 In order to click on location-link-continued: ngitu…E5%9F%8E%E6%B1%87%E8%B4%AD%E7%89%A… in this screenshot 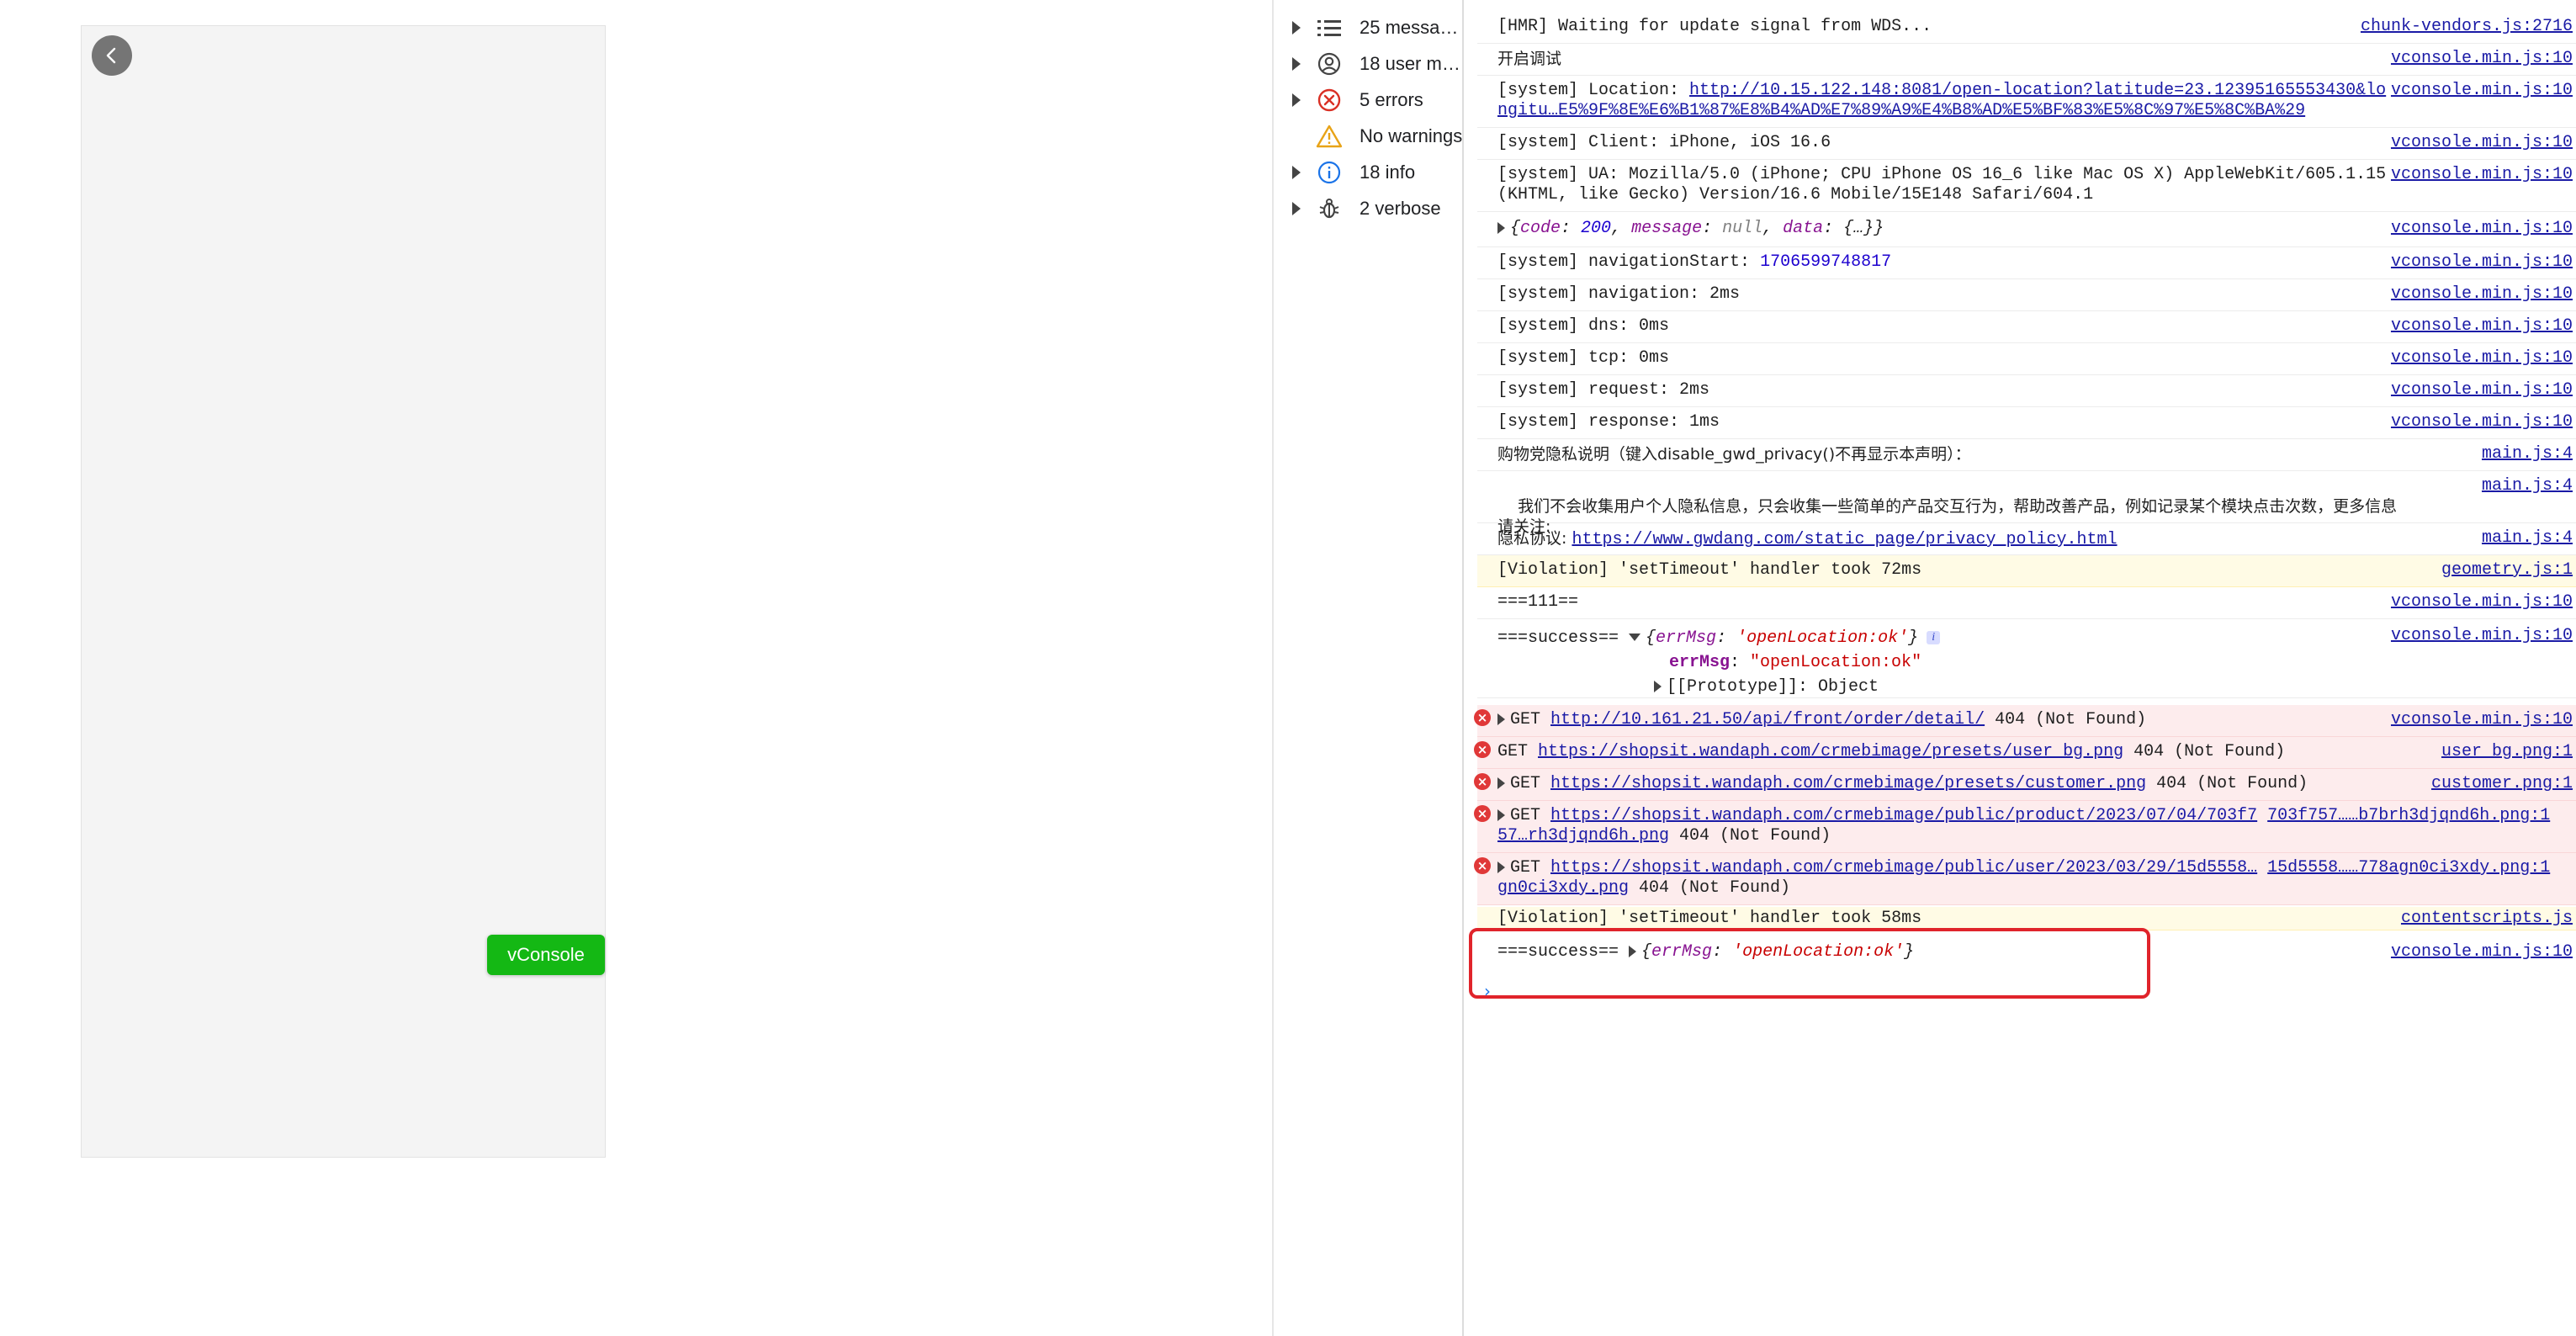, I will do `click(1901, 110)`.